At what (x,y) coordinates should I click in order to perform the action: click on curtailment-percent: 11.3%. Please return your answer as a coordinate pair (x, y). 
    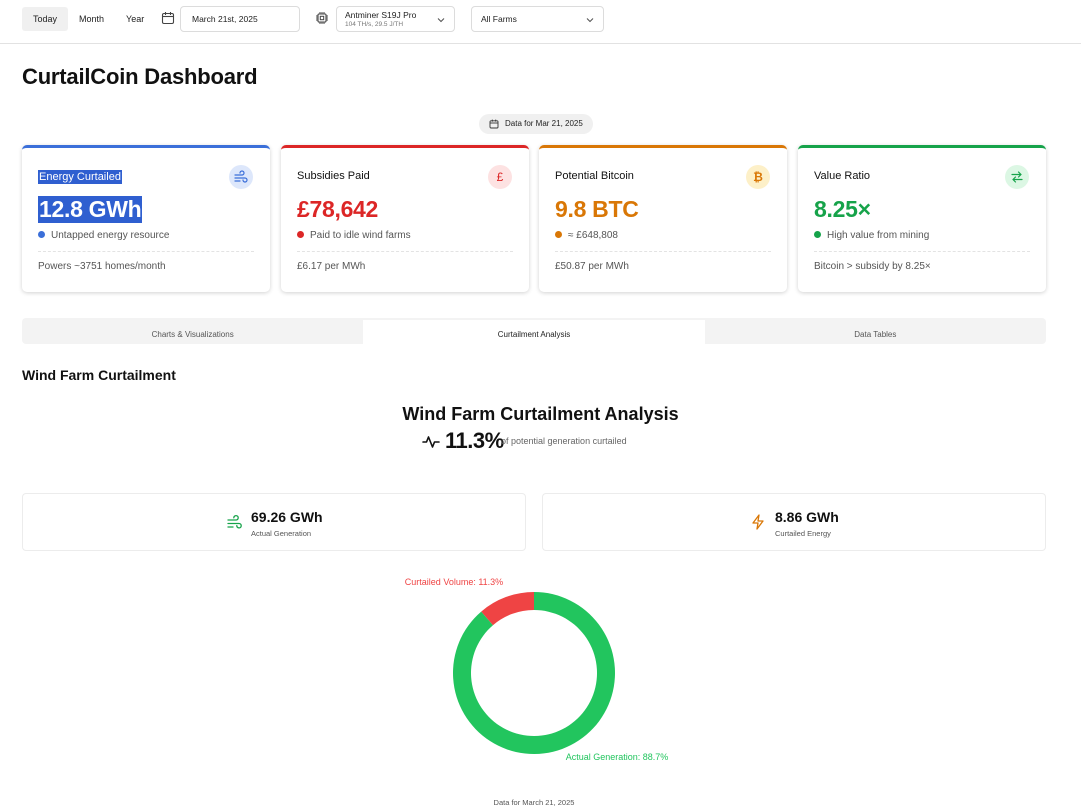
    Looking at the image, I should click on (474, 440).